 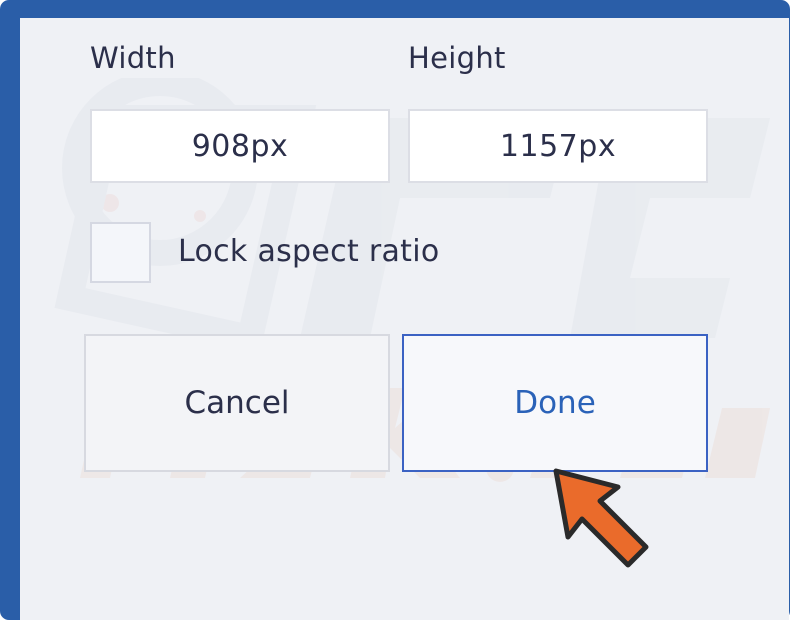 What do you see at coordinates (309, 251) in the screenshot?
I see `lock-aspect-ratio-label: Lock aspect ratio` at bounding box center [309, 251].